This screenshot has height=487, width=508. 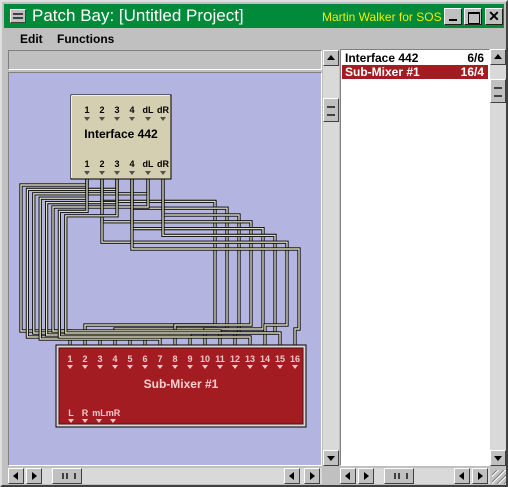 What do you see at coordinates (85, 39) in the screenshot?
I see `menu-functions: Functions` at bounding box center [85, 39].